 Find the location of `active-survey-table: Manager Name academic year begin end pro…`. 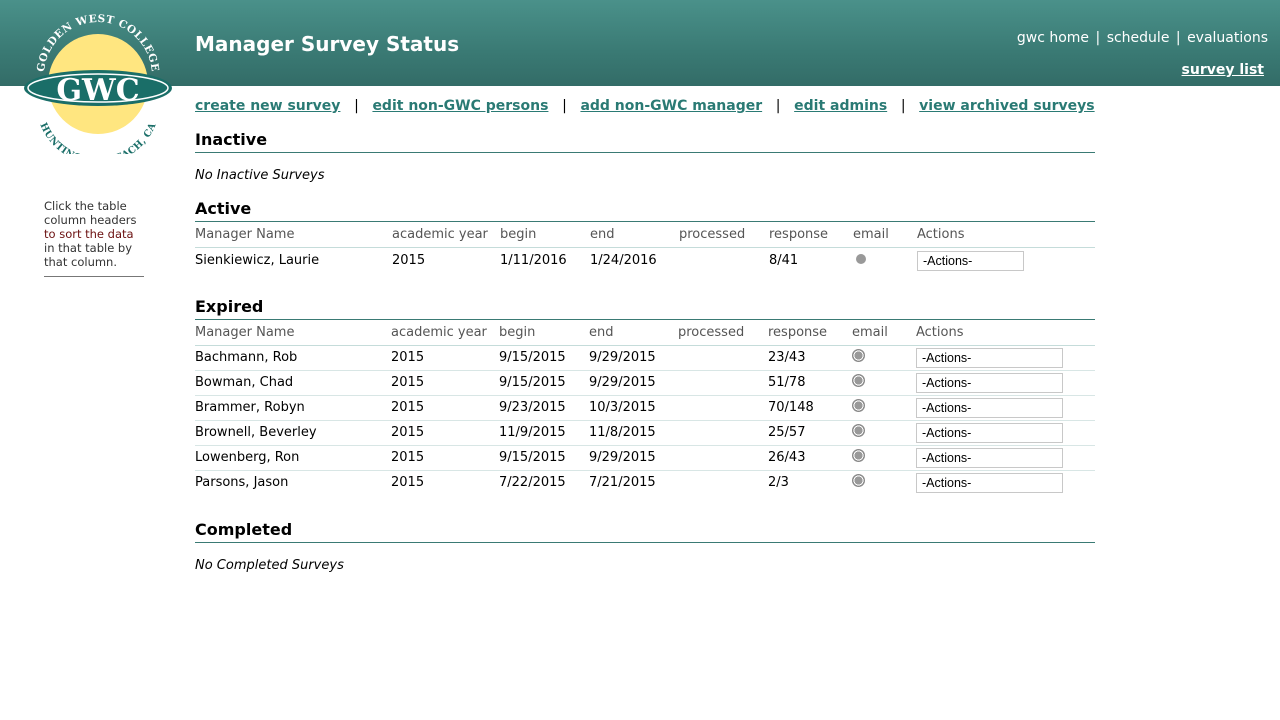

active-survey-table: Manager Name academic year begin end pro… is located at coordinates (645, 248).